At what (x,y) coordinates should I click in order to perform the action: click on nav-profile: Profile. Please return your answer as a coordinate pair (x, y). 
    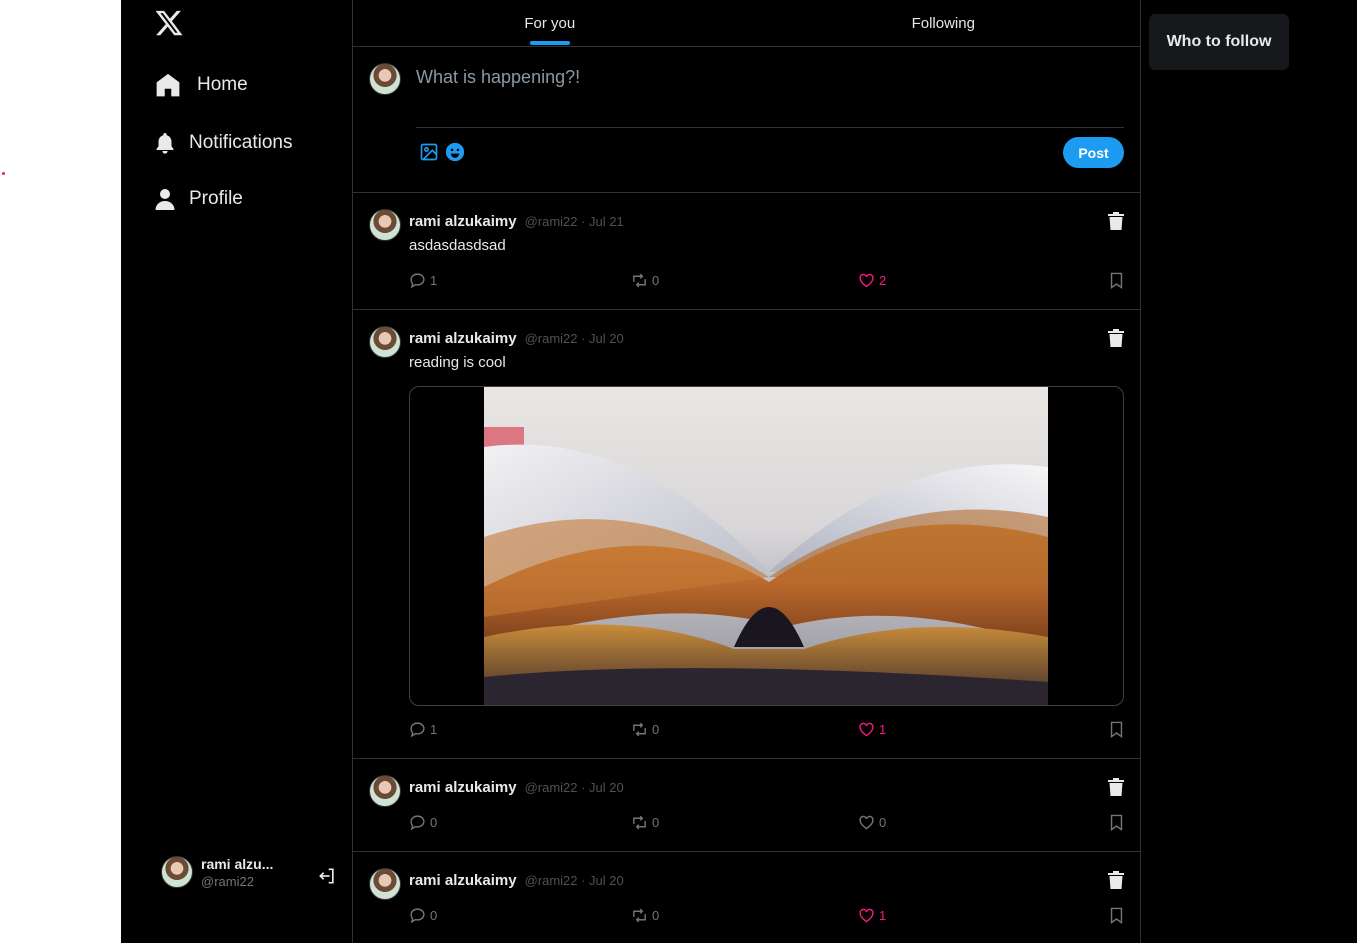
    Looking at the image, I should click on (198, 199).